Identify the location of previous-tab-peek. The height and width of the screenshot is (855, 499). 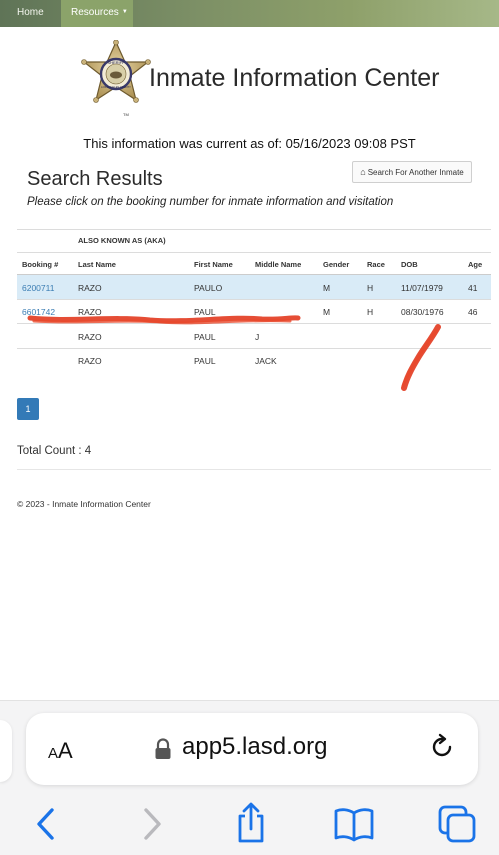
(6, 751).